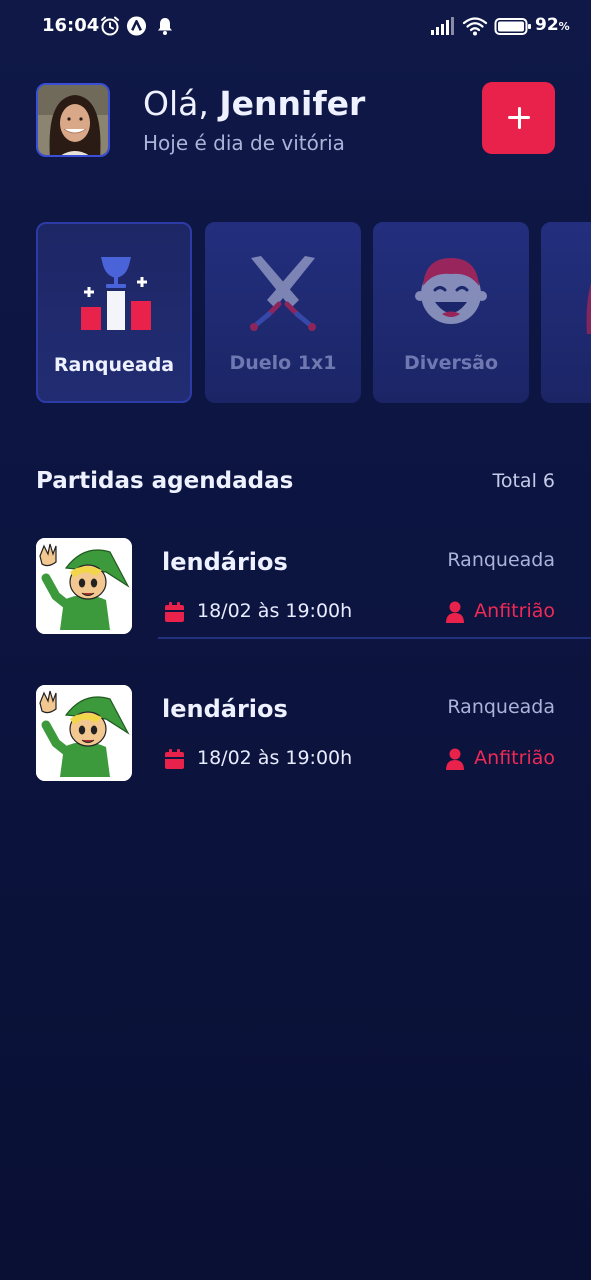  What do you see at coordinates (254, 103) in the screenshot?
I see `greeting: Olá, Jennifer` at bounding box center [254, 103].